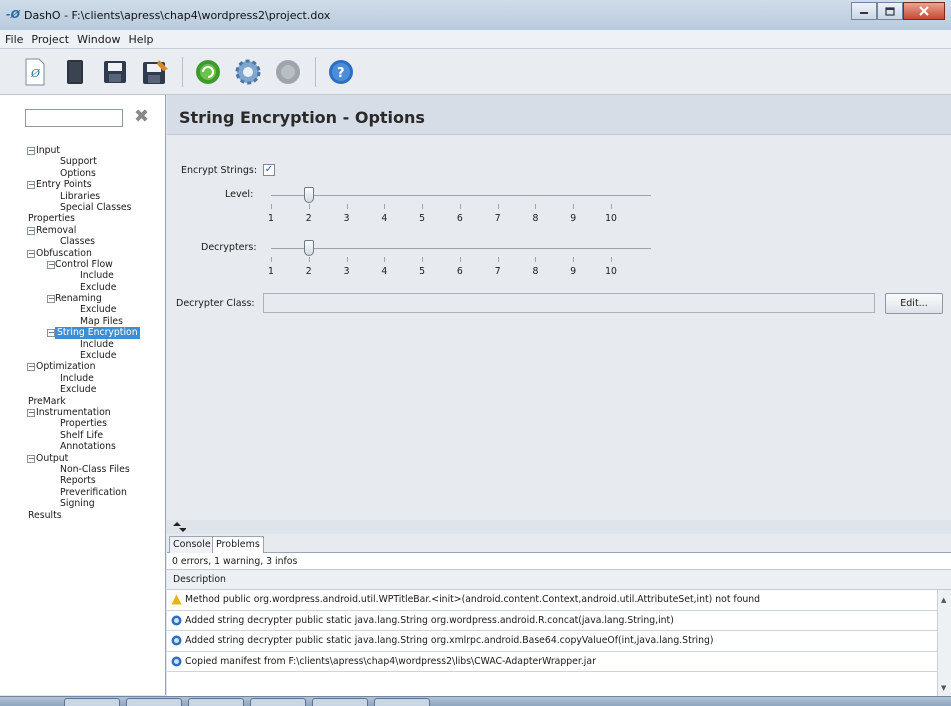  What do you see at coordinates (83, 446) in the screenshot?
I see `tree-item: Annotations` at bounding box center [83, 446].